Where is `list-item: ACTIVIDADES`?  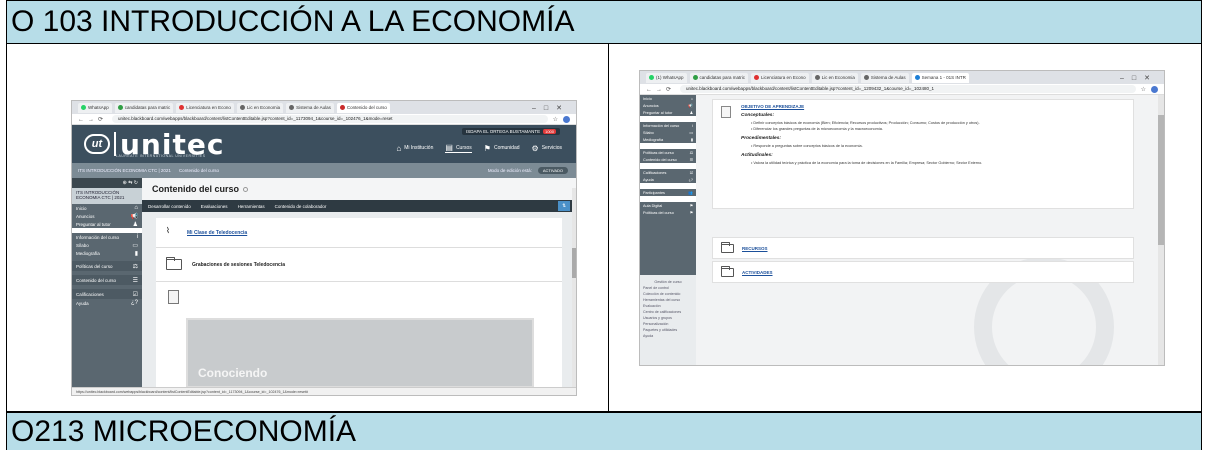
list-item: ACTIVIDADES is located at coordinates (923, 272).